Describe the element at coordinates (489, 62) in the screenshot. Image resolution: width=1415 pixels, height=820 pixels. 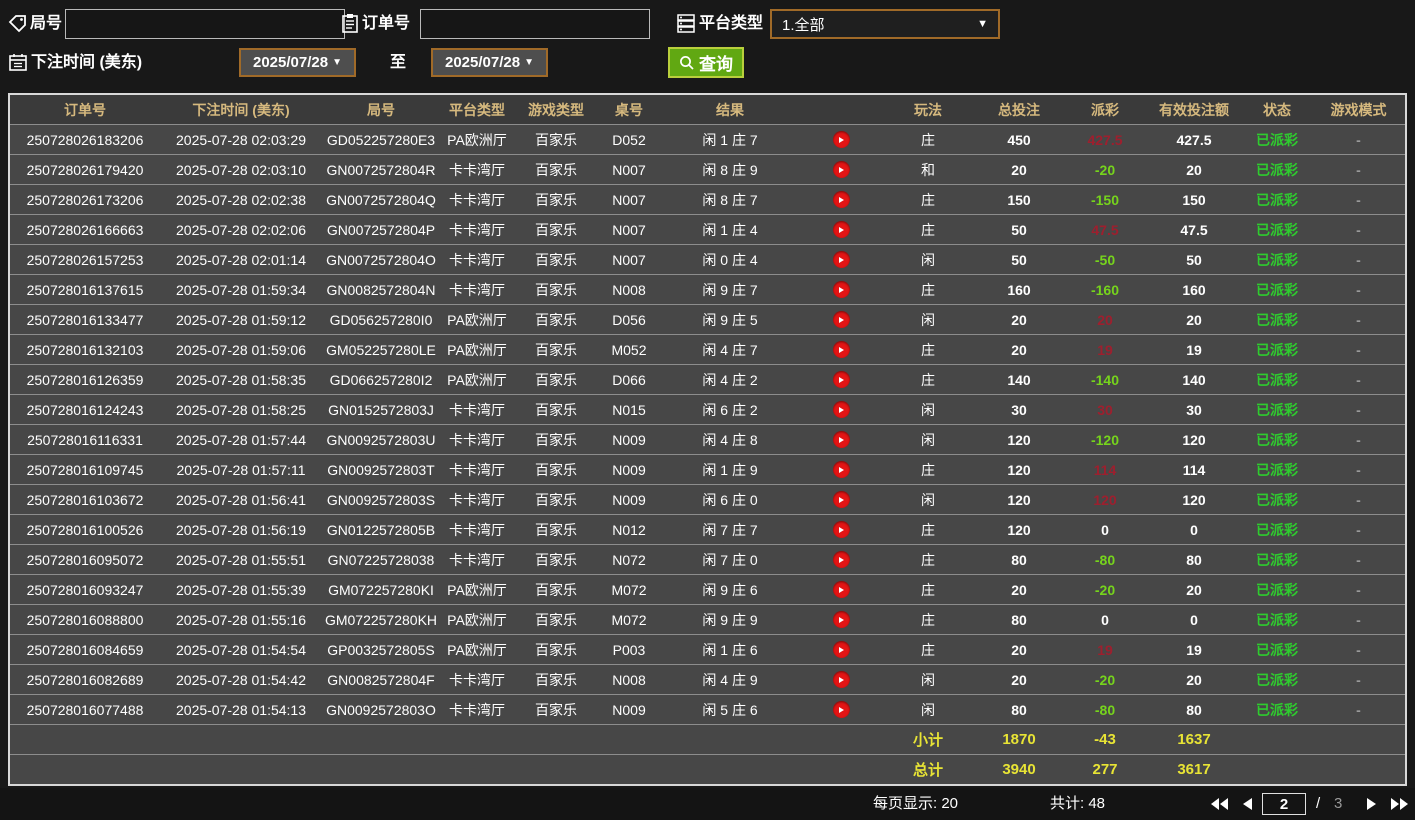
I see `date-to-picker: 2025/07/28 ▼` at that location.